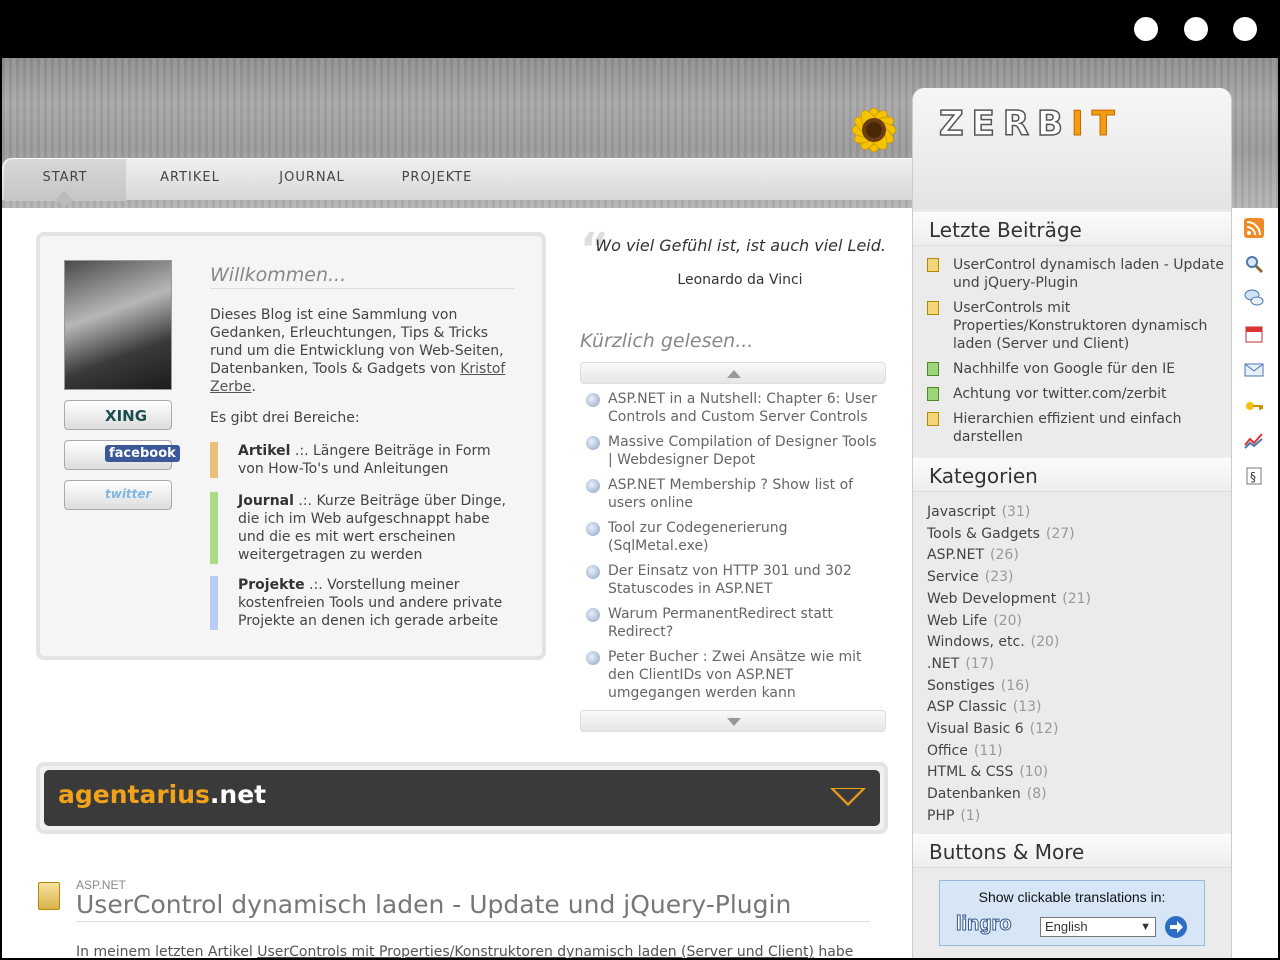 The image size is (1280, 960). I want to click on comments-icon, so click(1254, 298).